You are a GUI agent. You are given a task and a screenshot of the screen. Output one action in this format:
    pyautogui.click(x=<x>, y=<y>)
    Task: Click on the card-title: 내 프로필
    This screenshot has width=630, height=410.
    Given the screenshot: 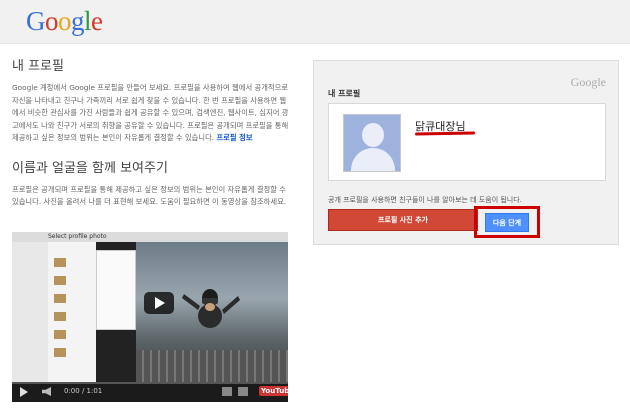 What is the action you would take?
    pyautogui.click(x=344, y=93)
    